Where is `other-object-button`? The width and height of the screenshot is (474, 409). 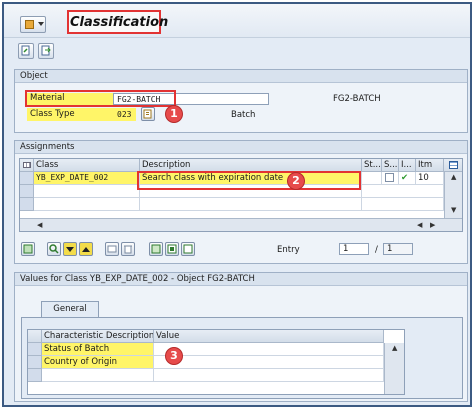 other-object-button is located at coordinates (26, 51).